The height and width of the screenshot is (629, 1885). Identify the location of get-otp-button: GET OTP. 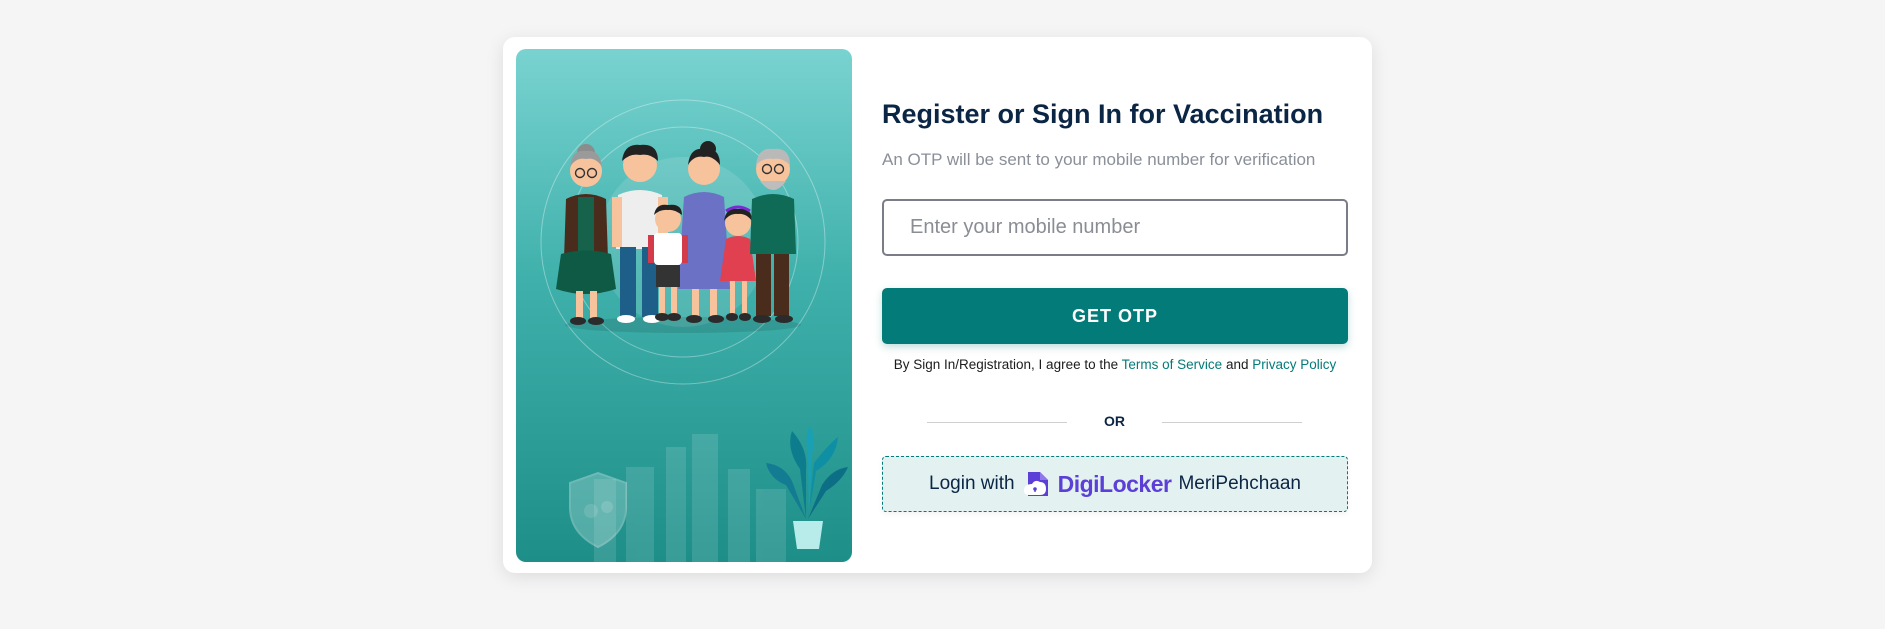
(1115, 316).